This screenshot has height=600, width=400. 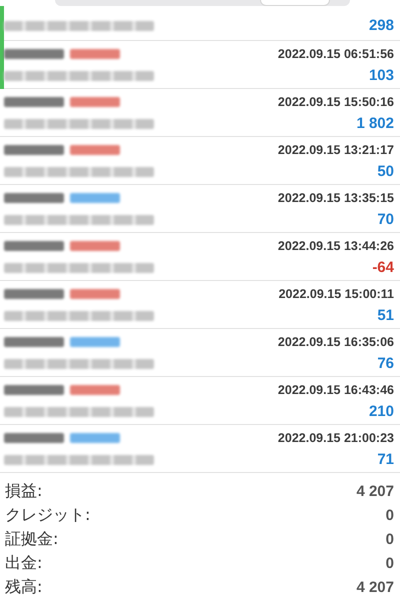 What do you see at coordinates (200, 257) in the screenshot?
I see `deal-row: 2022.09.15 13:44:26 -64` at bounding box center [200, 257].